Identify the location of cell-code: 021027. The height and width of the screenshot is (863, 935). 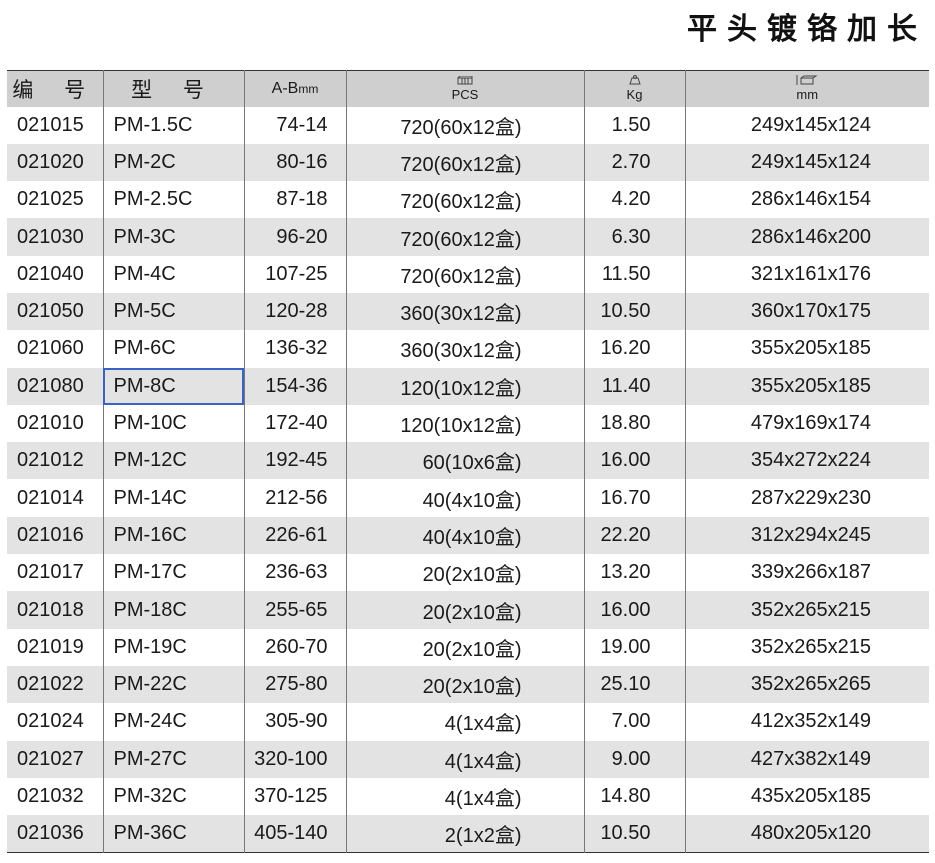
(55, 759).